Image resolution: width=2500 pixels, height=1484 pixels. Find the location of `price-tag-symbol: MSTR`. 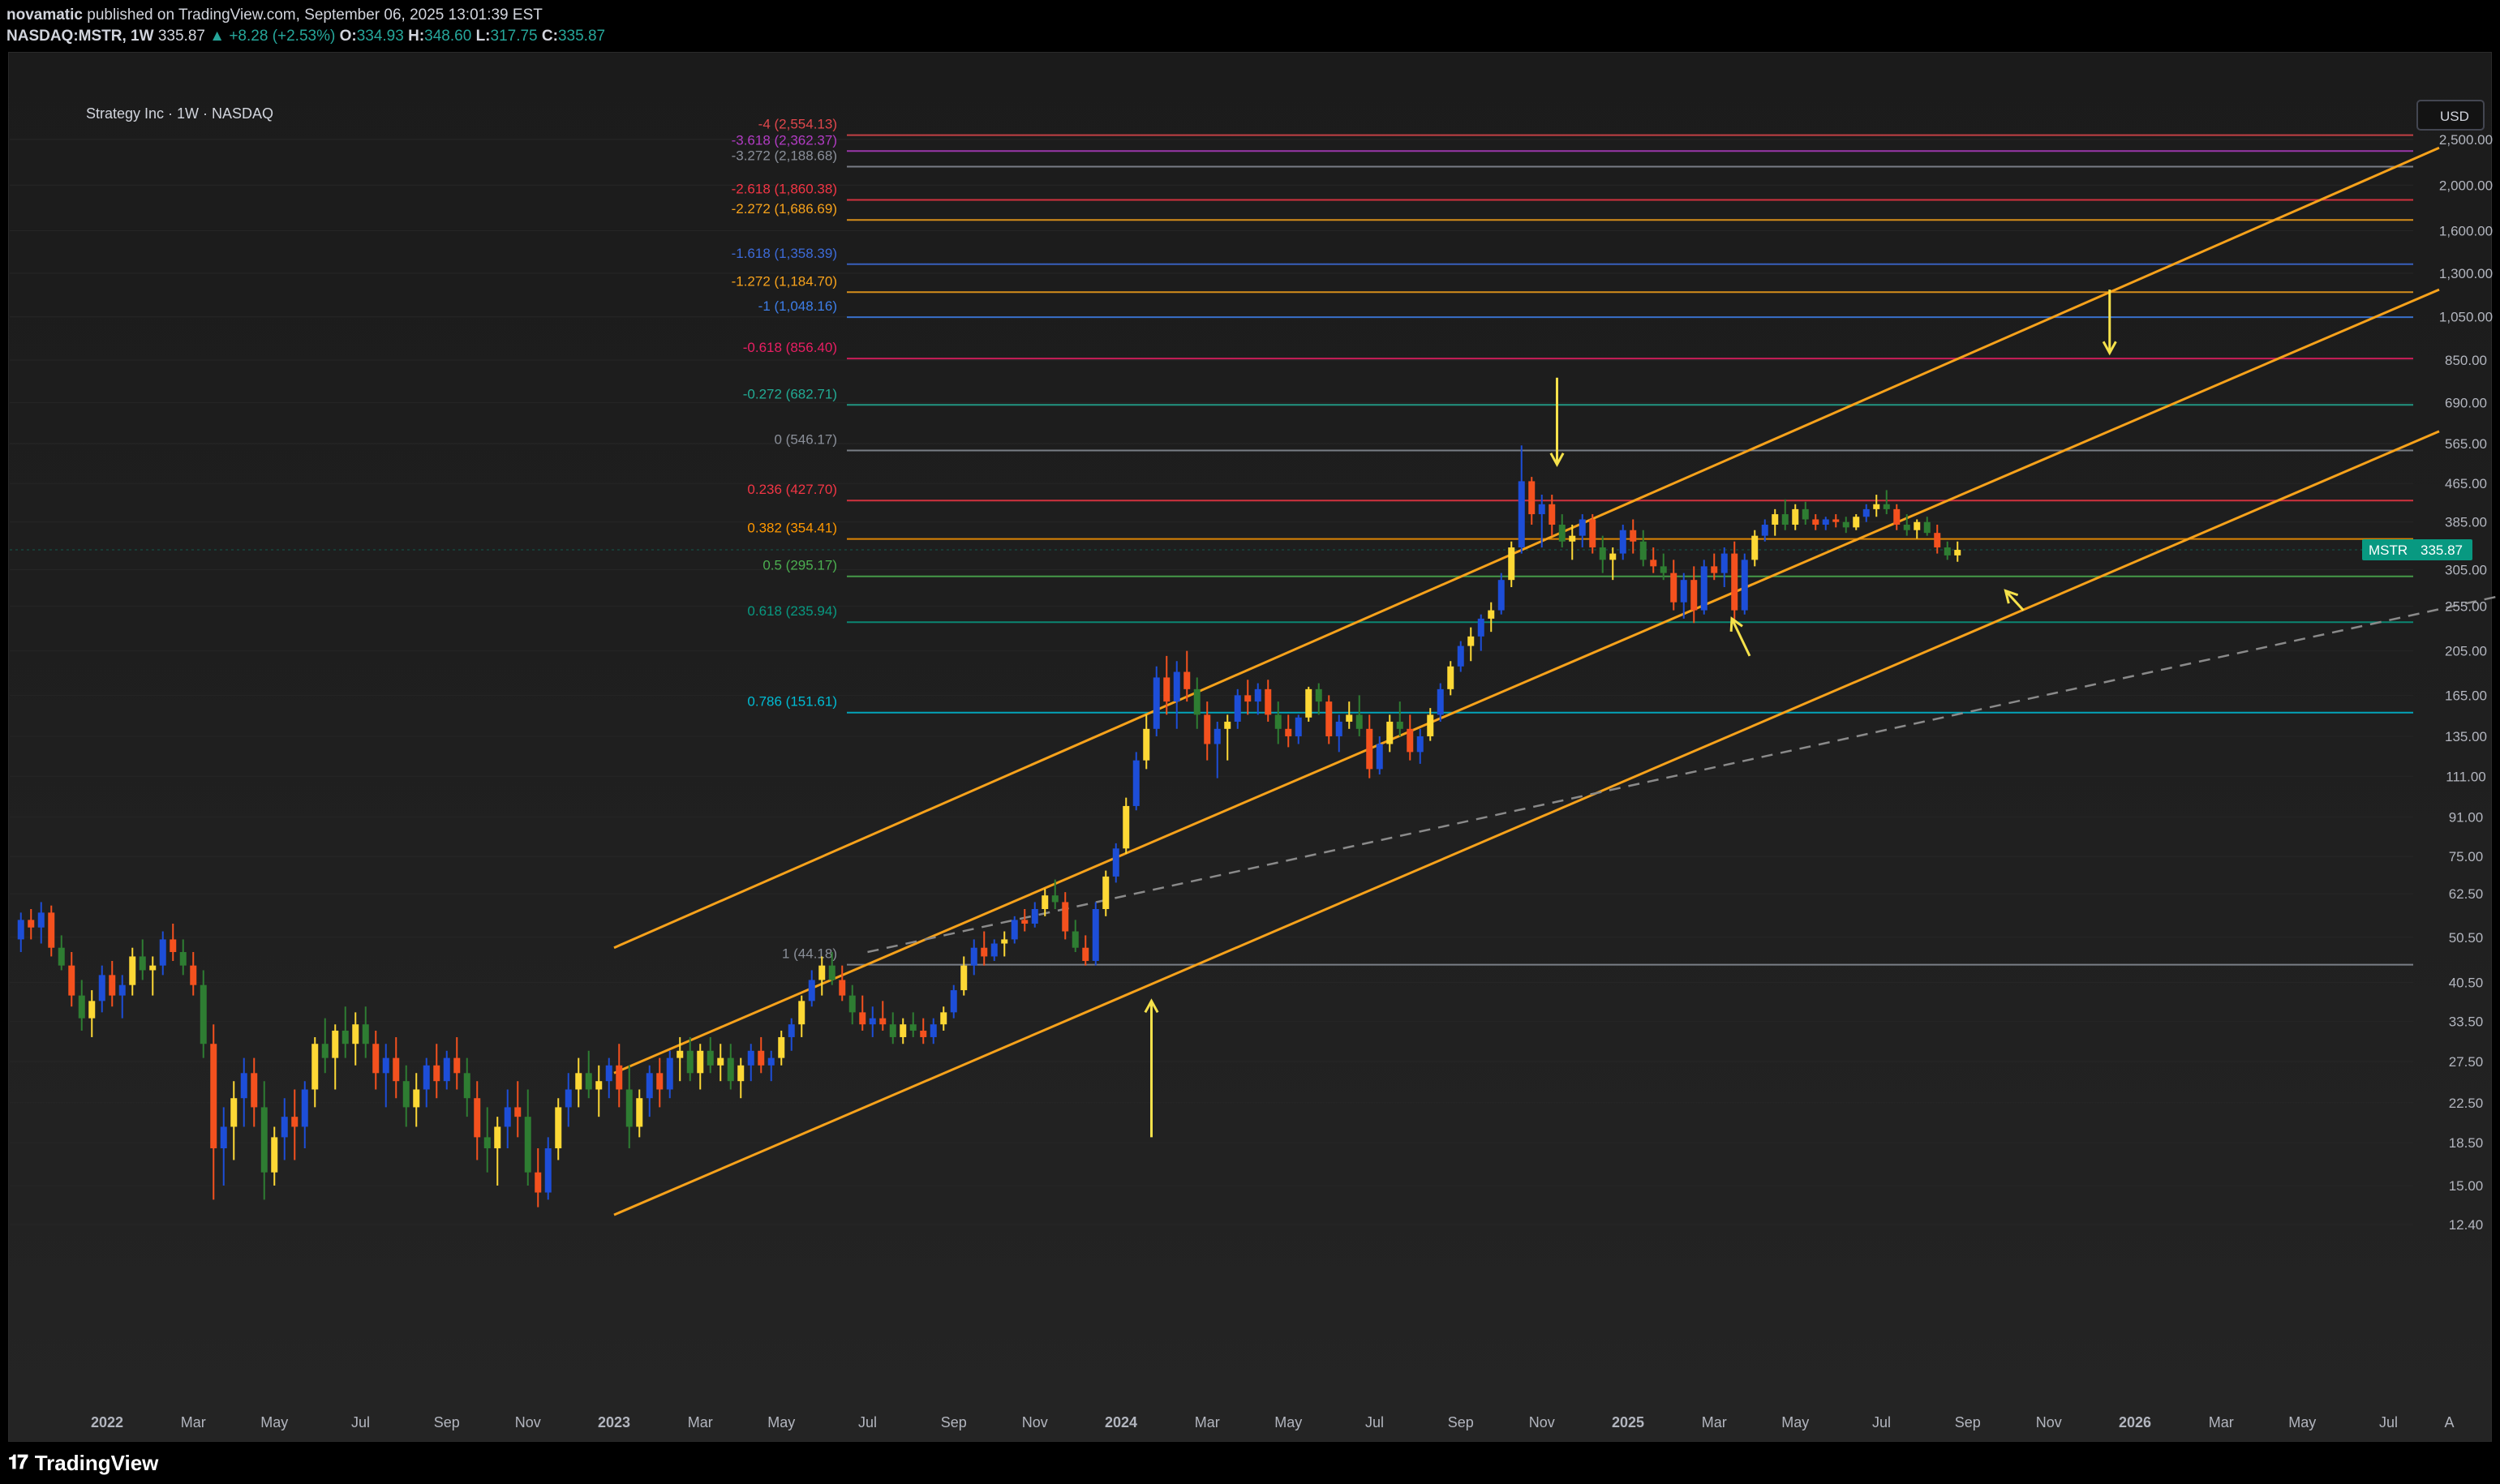

price-tag-symbol: MSTR is located at coordinates (2388, 550).